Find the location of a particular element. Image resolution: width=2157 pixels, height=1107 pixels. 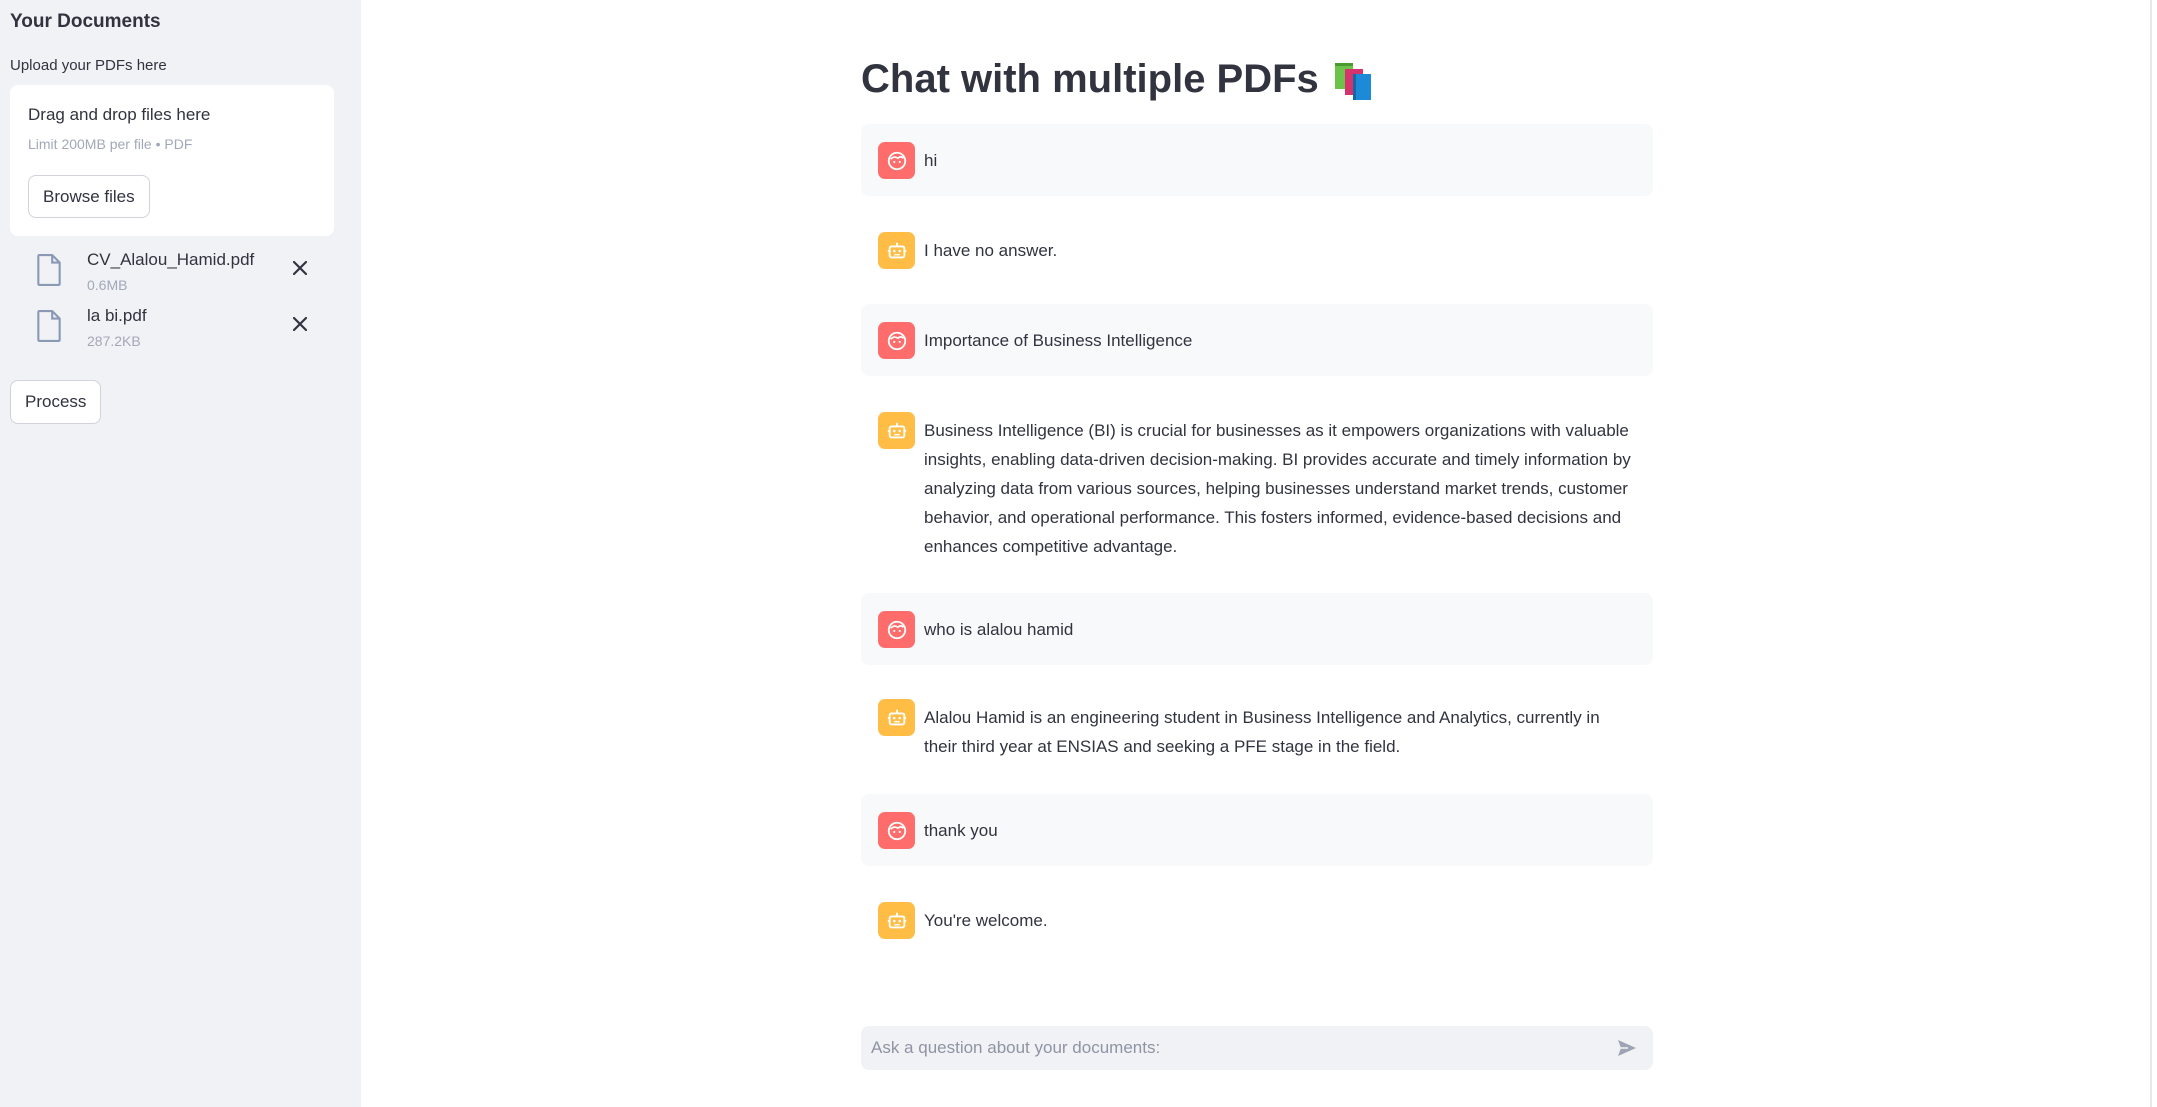

file-size: 287.2KB is located at coordinates (114, 341).